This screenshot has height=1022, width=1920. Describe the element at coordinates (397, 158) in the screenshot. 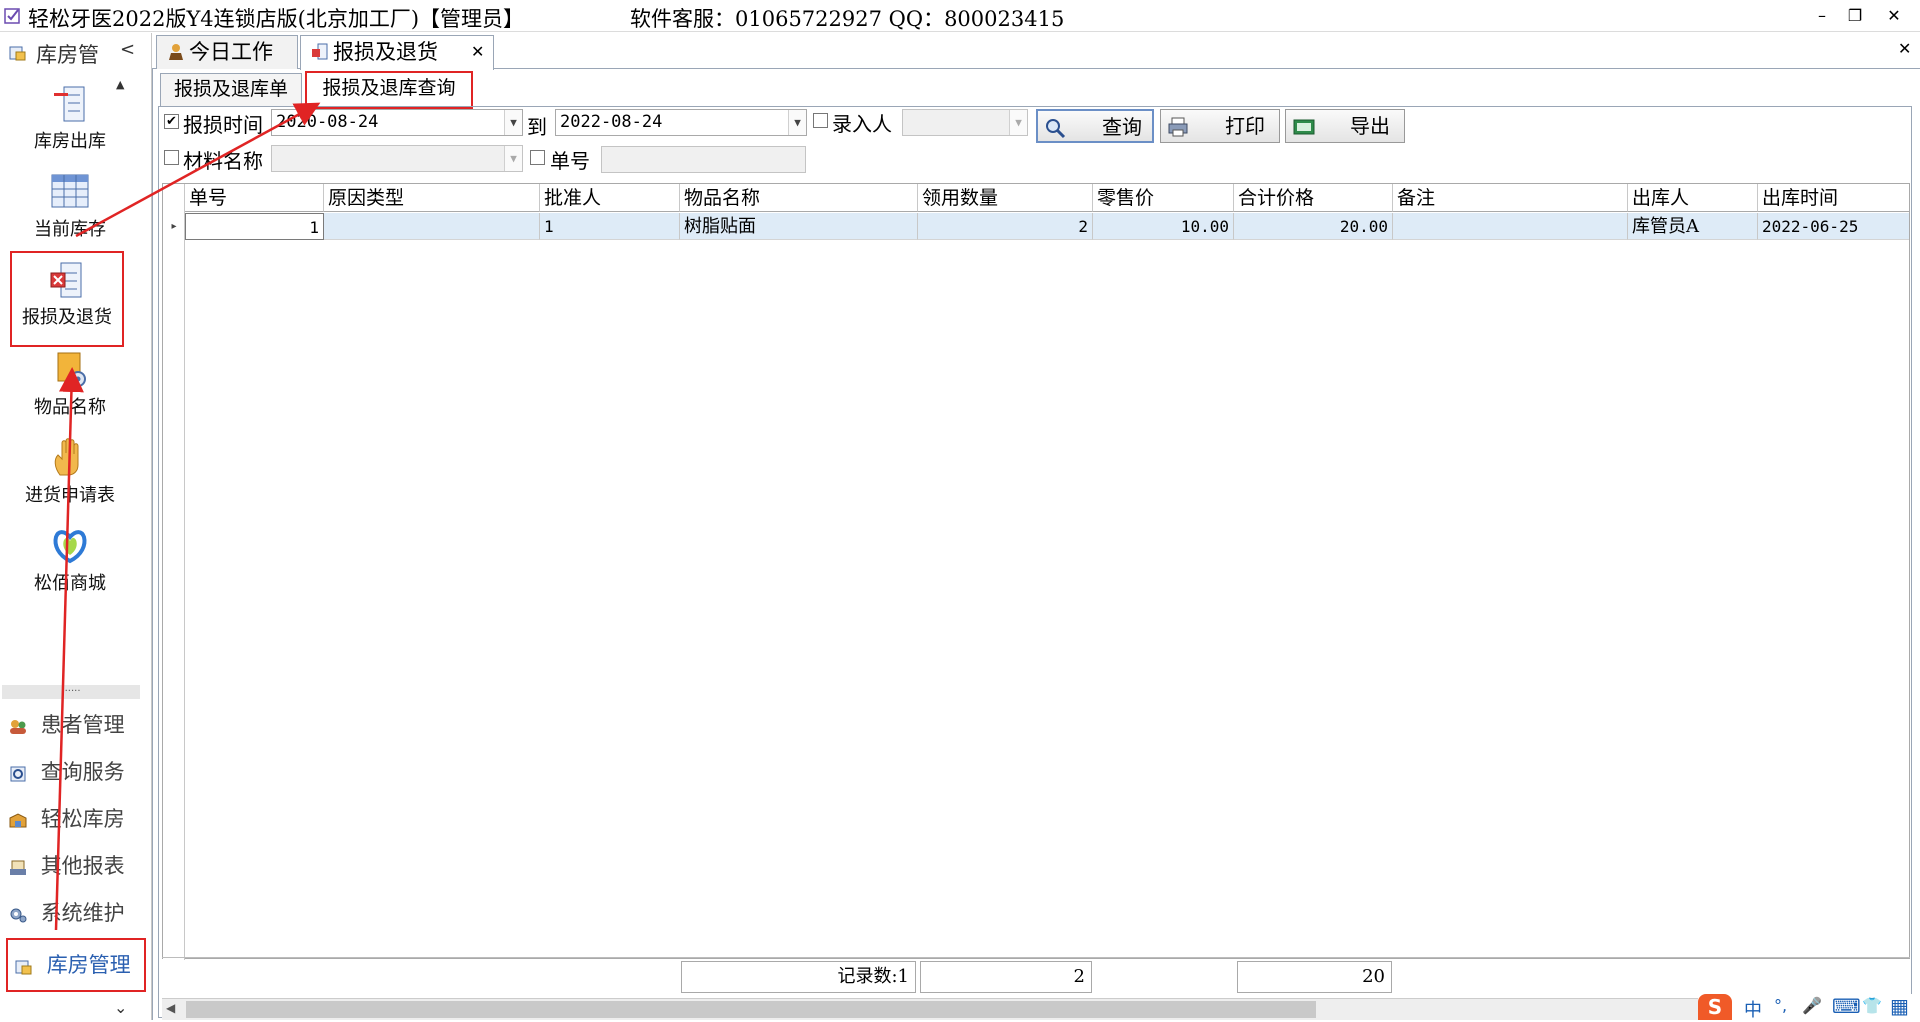

I see `material-name-select: ▼` at that location.